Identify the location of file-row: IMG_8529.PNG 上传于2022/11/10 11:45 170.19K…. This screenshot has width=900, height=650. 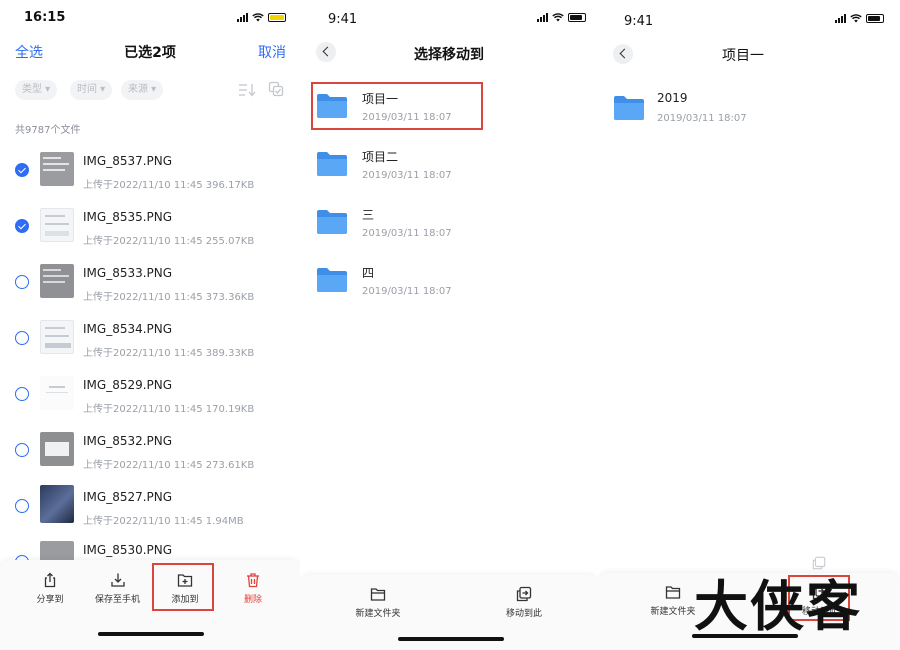
(150, 394).